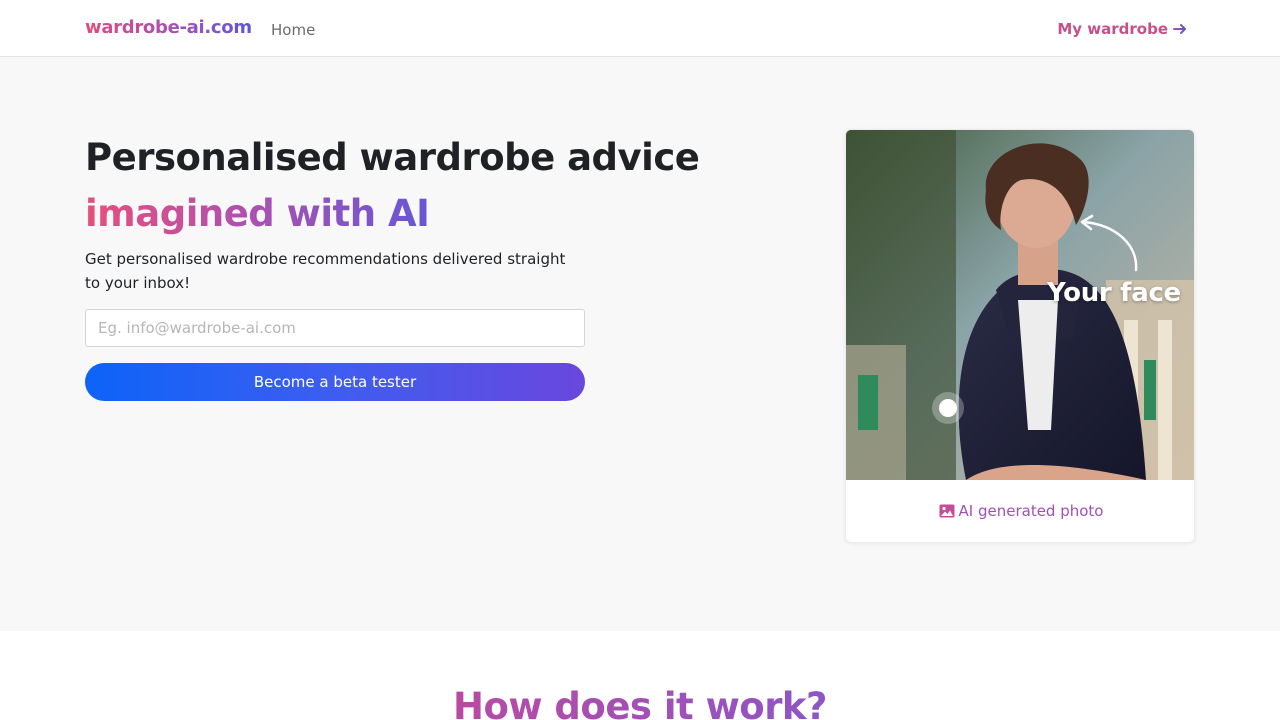  I want to click on hero-accent-title: imagined with AI, so click(257, 213).